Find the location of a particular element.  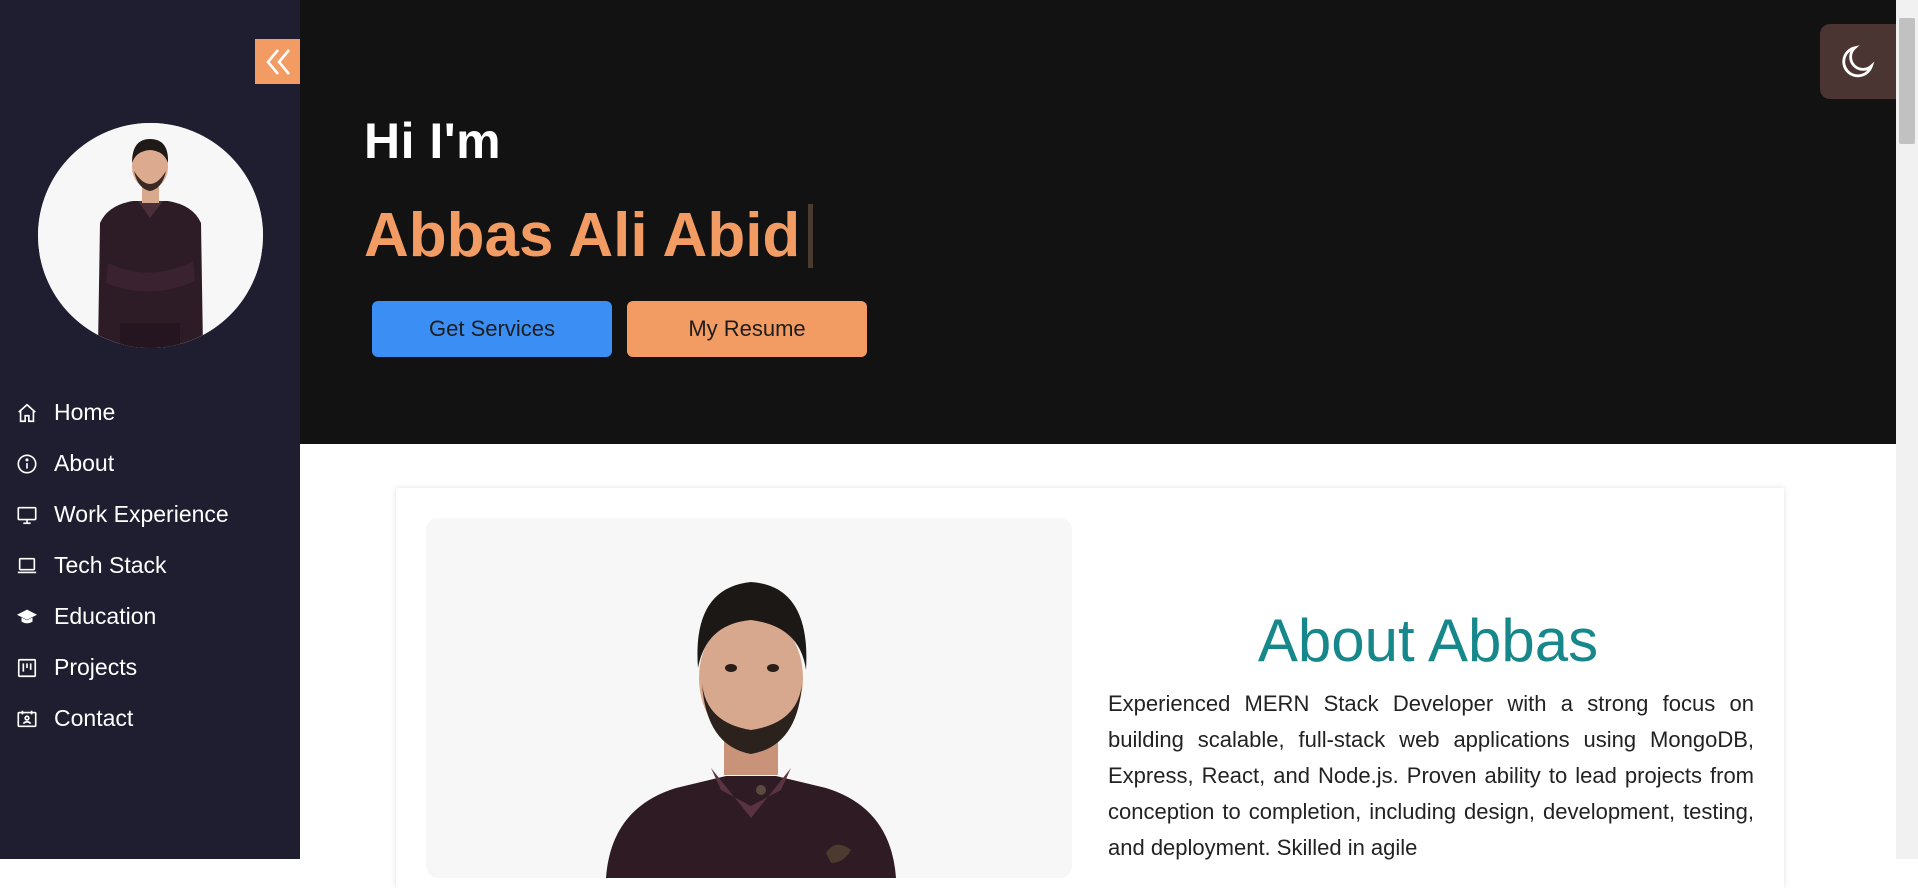

sidebar-item-contact: Contact is located at coordinates (150, 718).